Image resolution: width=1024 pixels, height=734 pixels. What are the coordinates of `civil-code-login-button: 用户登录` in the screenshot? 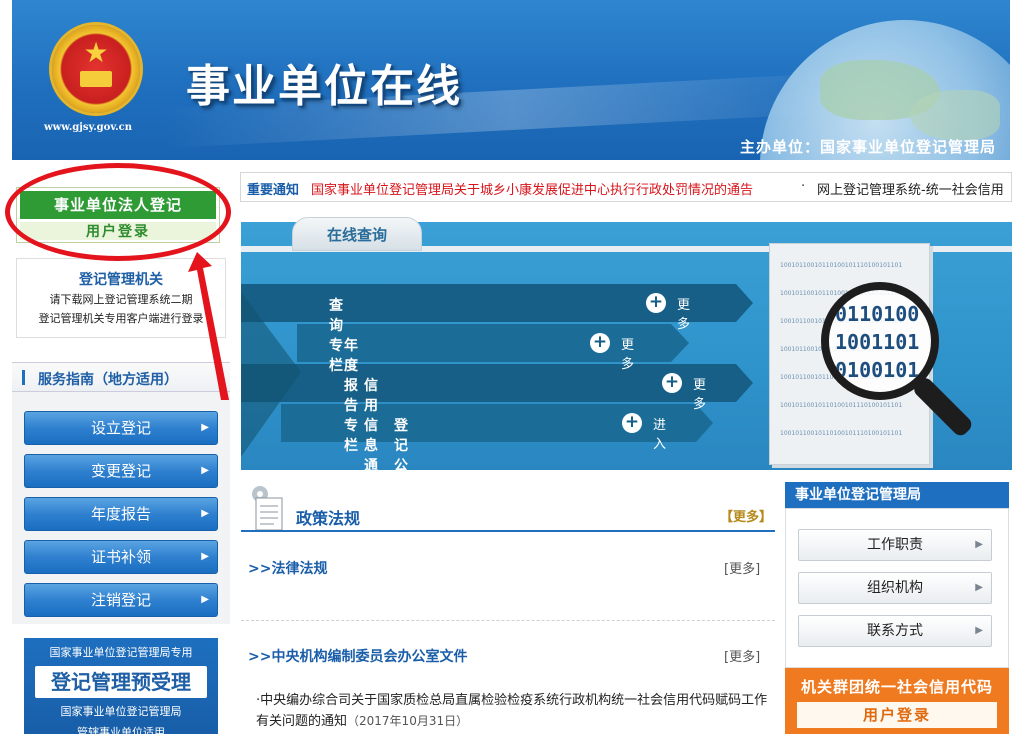 It's located at (897, 715).